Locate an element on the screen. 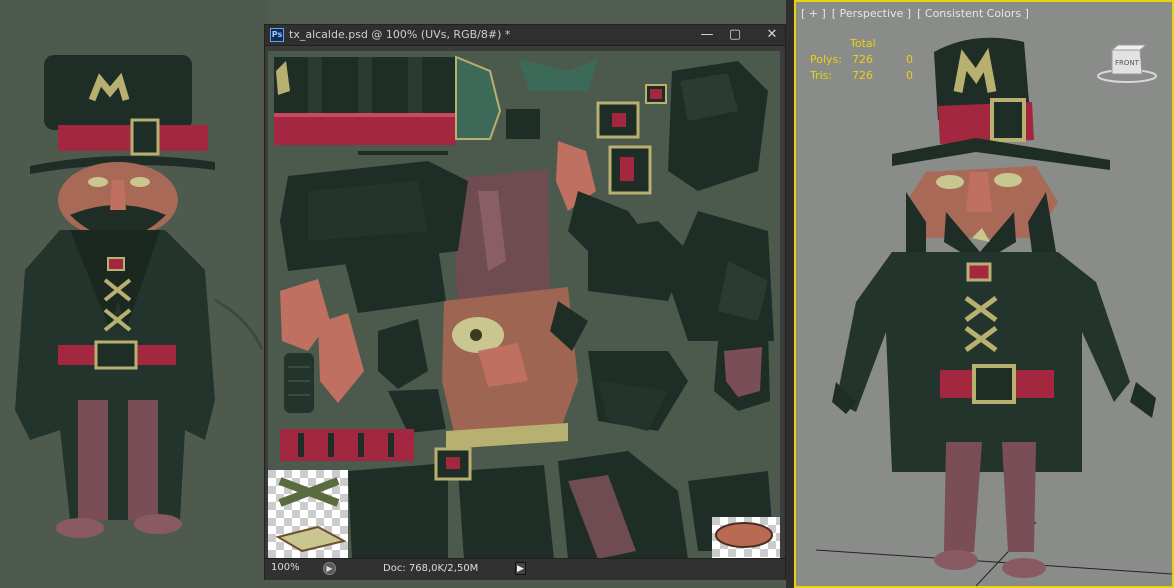 Image resolution: width=1174 pixels, height=588 pixels. document-statusbar: 100% ▶ Doc: 768,0K/2,50M ▶ is located at coordinates (525, 569).